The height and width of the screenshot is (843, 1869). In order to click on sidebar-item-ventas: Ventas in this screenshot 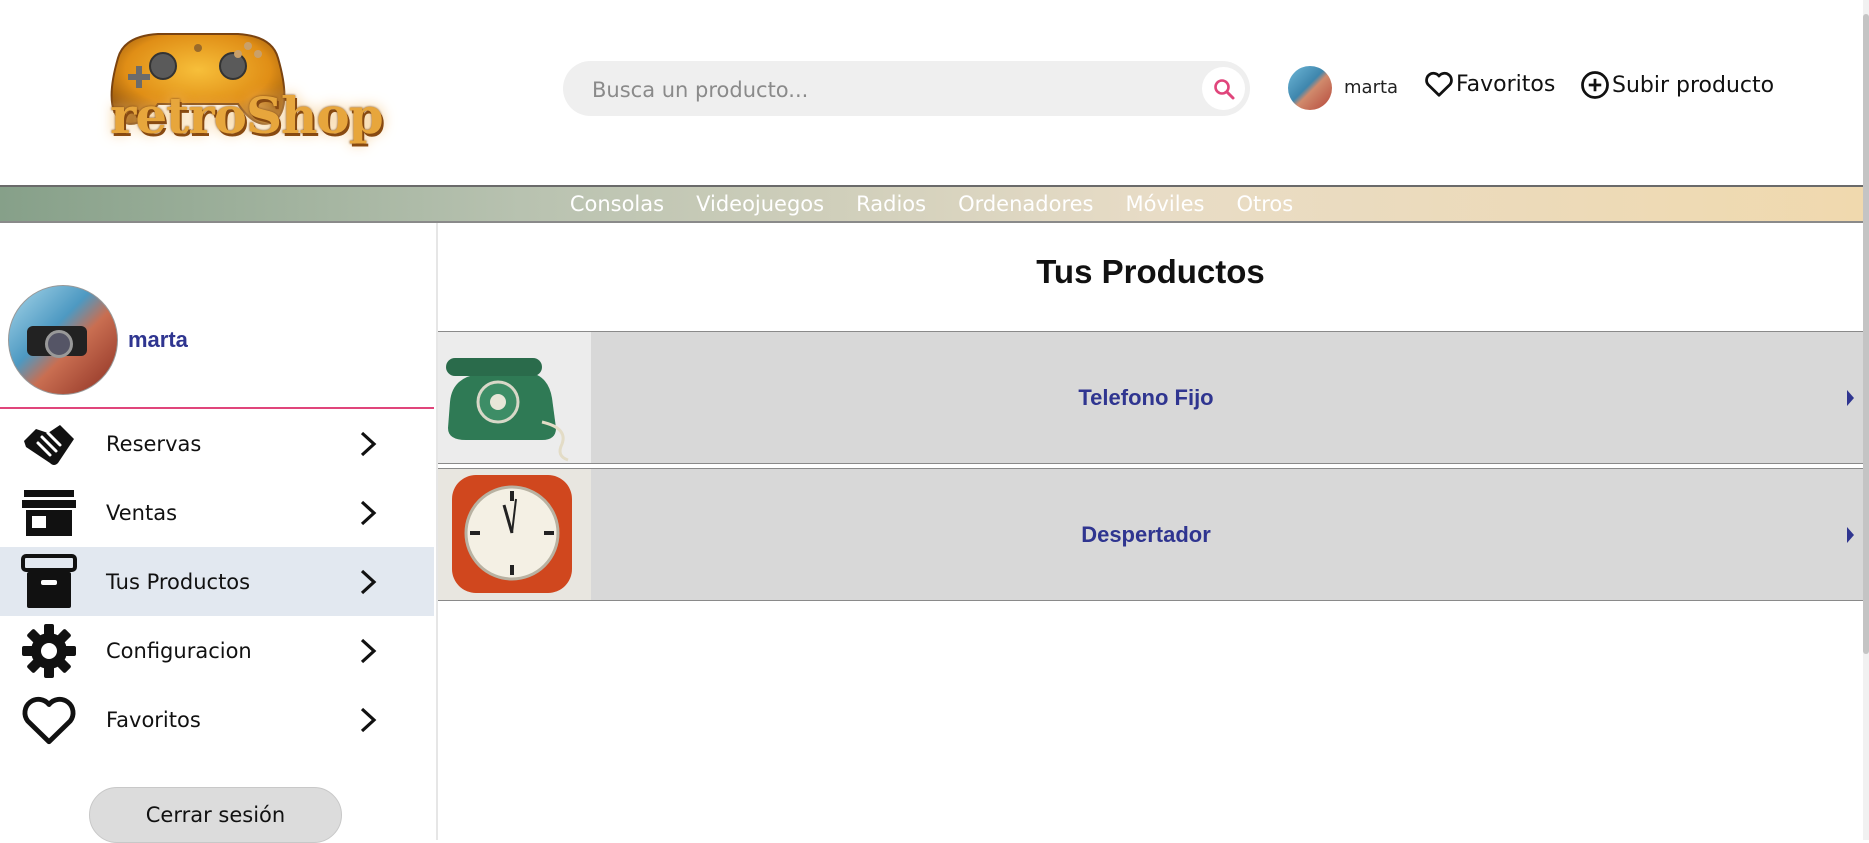, I will do `click(217, 512)`.